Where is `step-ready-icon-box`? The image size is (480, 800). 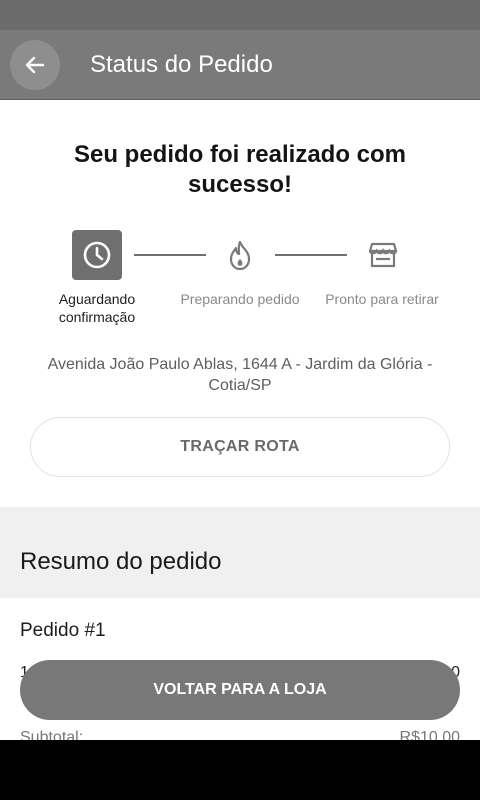
step-ready-icon-box is located at coordinates (383, 255).